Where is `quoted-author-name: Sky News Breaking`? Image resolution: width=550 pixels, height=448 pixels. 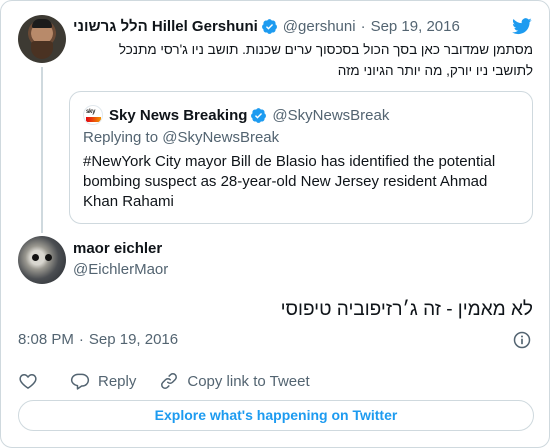
quoted-author-name: Sky News Breaking is located at coordinates (178, 115).